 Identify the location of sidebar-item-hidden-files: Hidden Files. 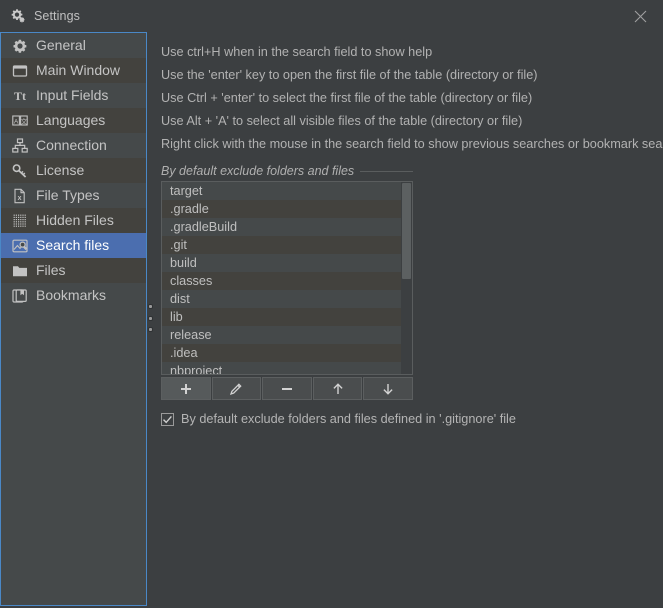
(73, 220).